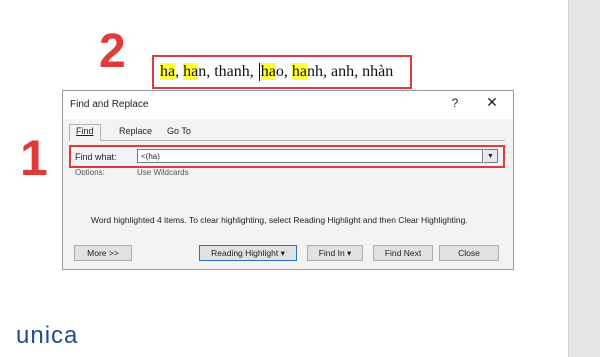  What do you see at coordinates (103, 253) in the screenshot?
I see `more-button: More >>` at bounding box center [103, 253].